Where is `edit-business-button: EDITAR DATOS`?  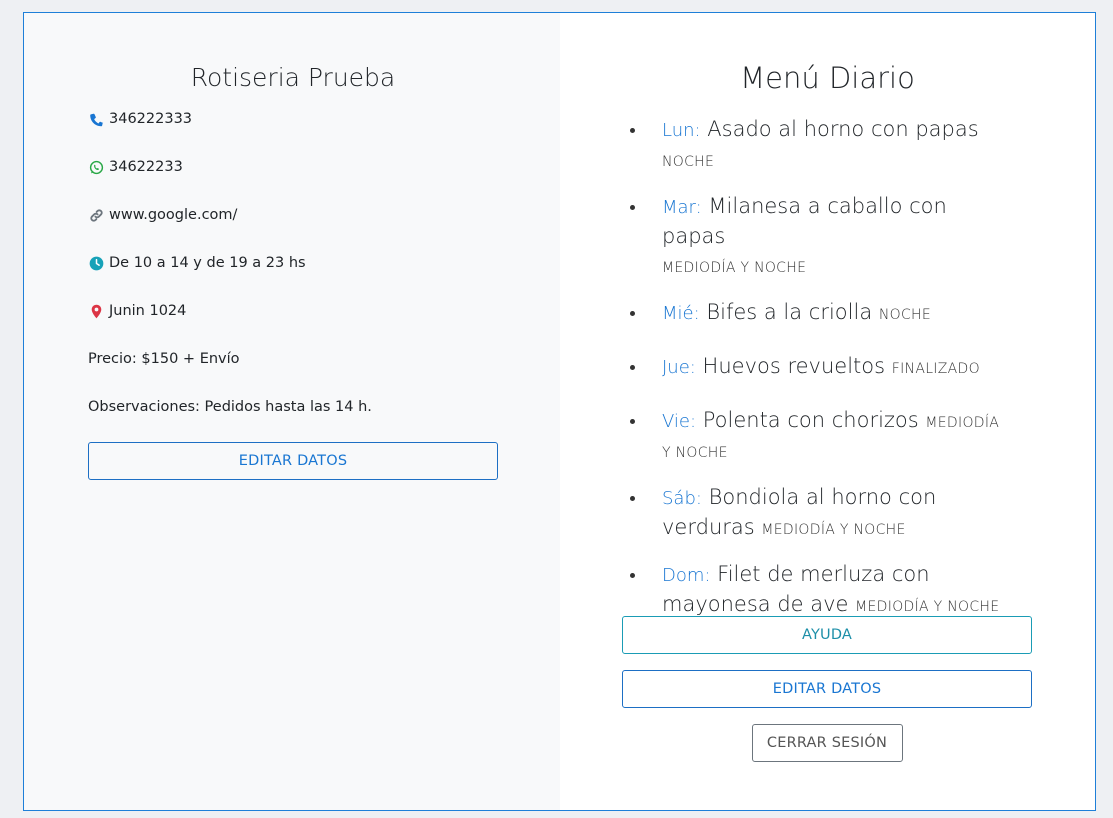 edit-business-button: EDITAR DATOS is located at coordinates (293, 461).